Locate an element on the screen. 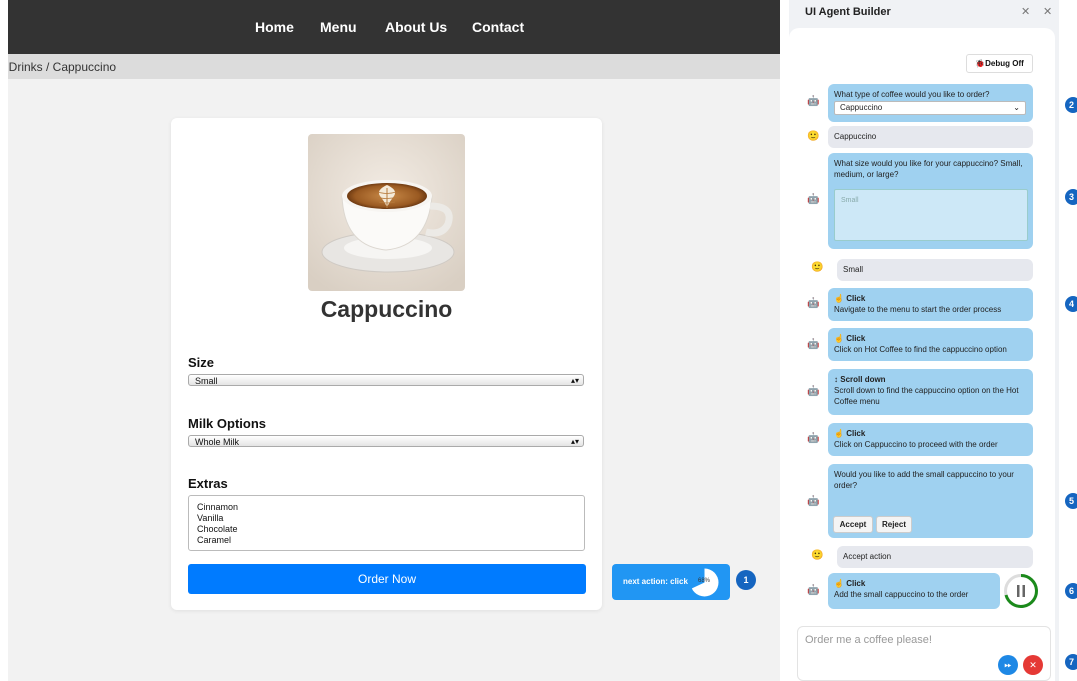 The width and height of the screenshot is (1077, 681). user-message-accept: Accept action is located at coordinates (935, 557).